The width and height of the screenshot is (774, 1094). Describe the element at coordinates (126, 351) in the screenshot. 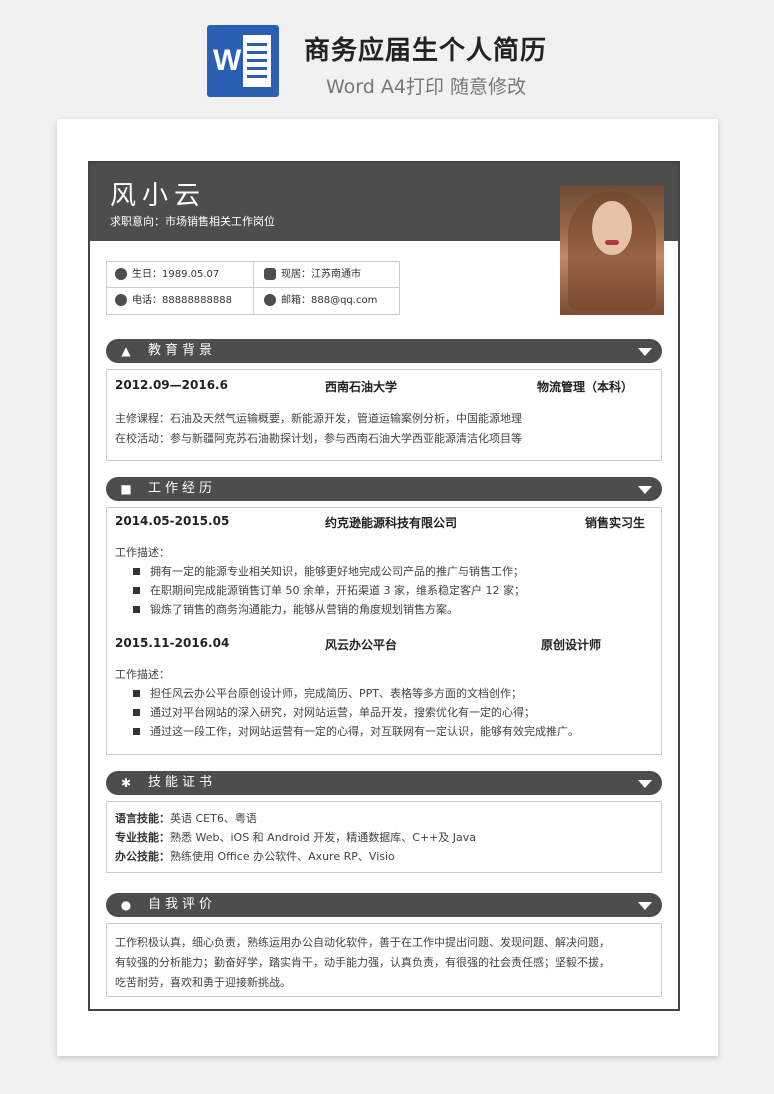

I see `graduation-cap-icon: ▲` at that location.